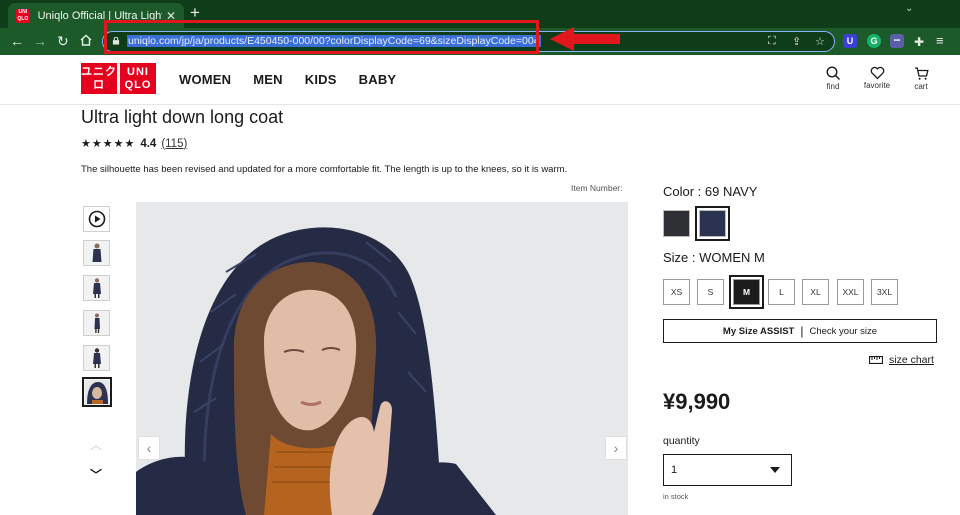 The height and width of the screenshot is (515, 960). I want to click on my-size-assist-button: My Size ASSIST | Check your size, so click(800, 331).